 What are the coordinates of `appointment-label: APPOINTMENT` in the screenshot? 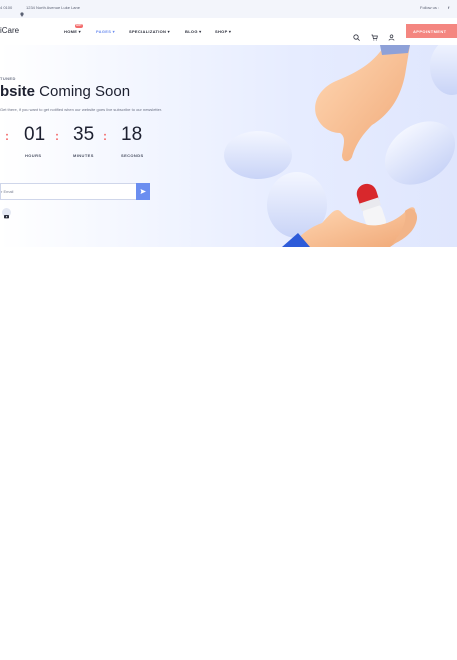 It's located at (430, 31).